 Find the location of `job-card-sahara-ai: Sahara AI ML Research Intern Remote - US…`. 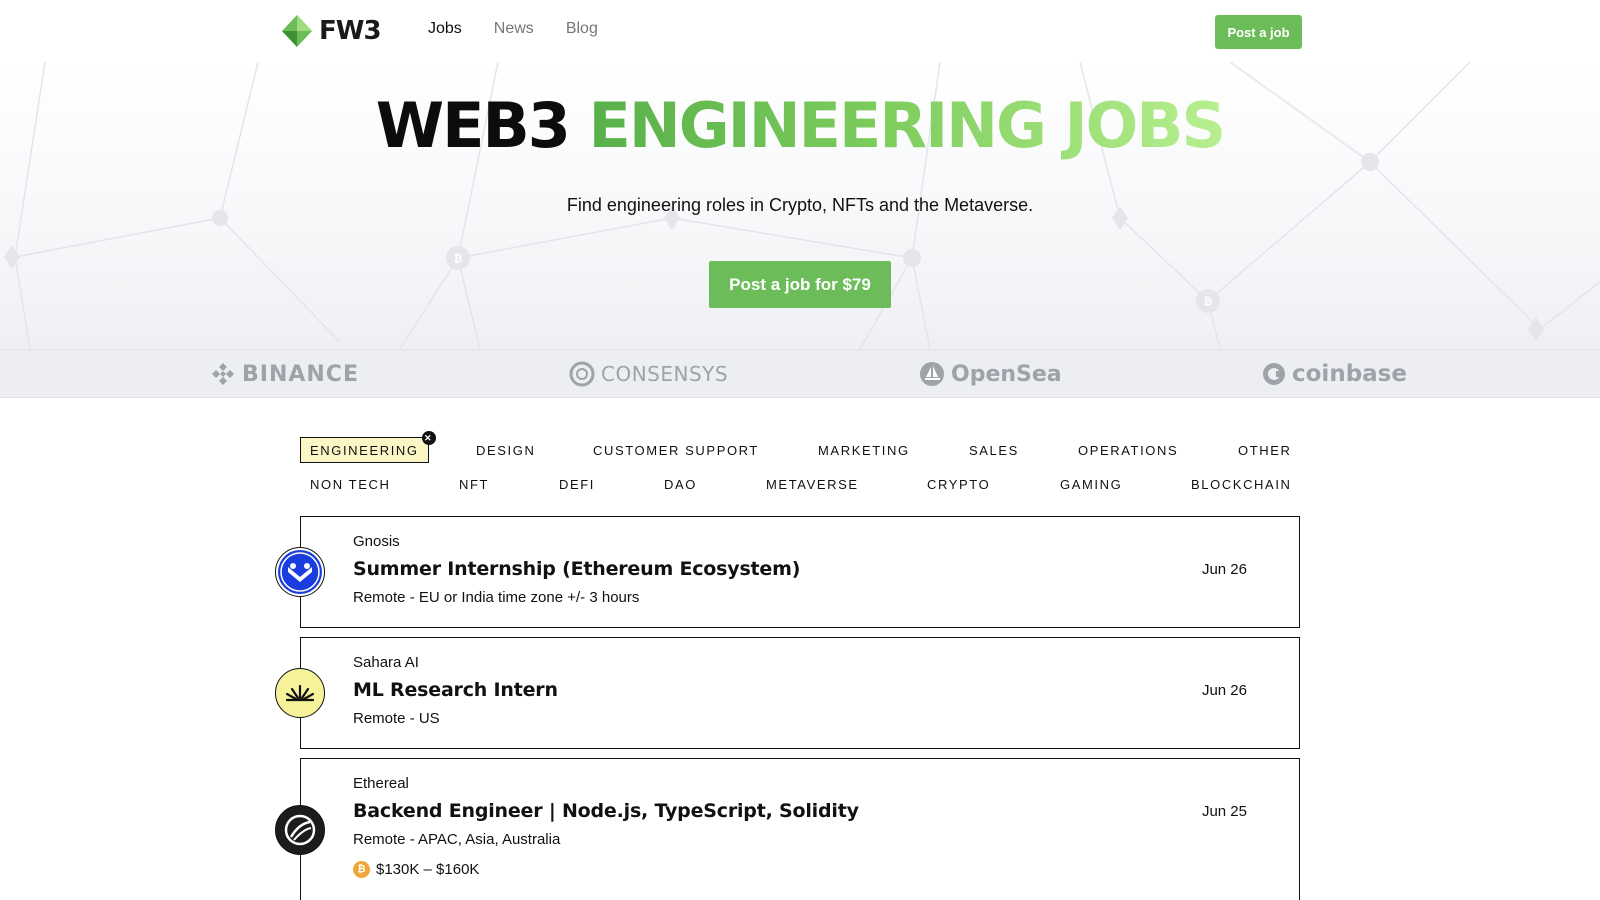

job-card-sahara-ai: Sahara AI ML Research Intern Remote - US… is located at coordinates (787, 693).